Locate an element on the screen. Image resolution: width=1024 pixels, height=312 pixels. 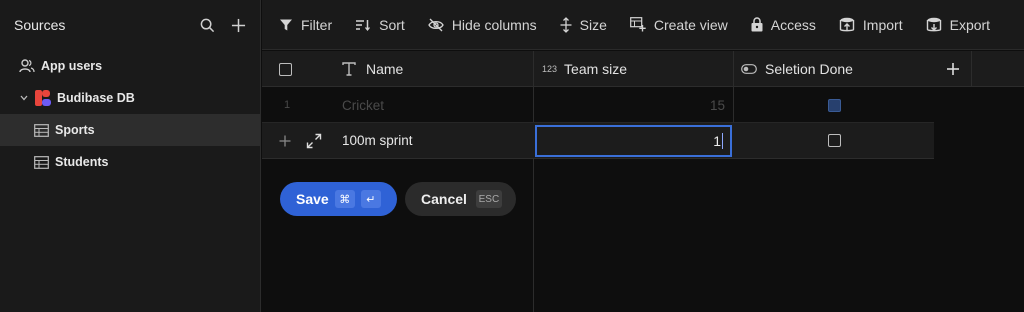
column-header-name: Name is located at coordinates (372, 69).